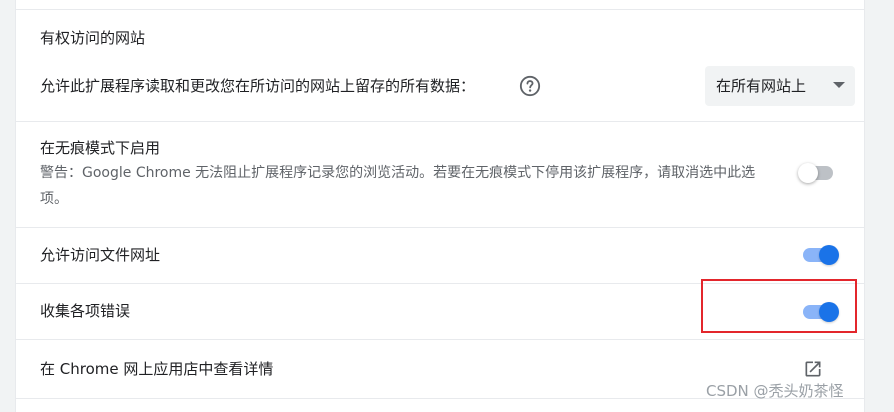  What do you see at coordinates (100, 148) in the screenshot?
I see `incognito-title: 在无痕模式下启用` at bounding box center [100, 148].